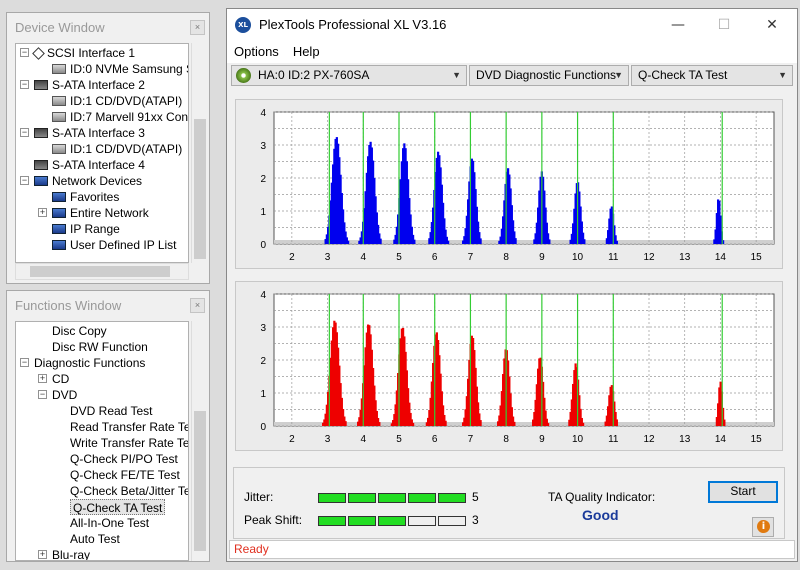 The width and height of the screenshot is (800, 570). Describe the element at coordinates (89, 165) in the screenshot. I see `device-tree-item: S-ATA Interface 4` at that location.